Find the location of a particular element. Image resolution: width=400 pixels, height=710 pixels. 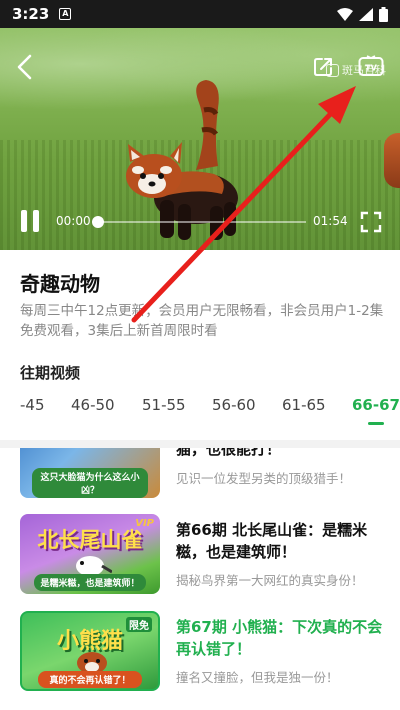

episode-title: 猫，也很能打！ is located at coordinates (229, 453).